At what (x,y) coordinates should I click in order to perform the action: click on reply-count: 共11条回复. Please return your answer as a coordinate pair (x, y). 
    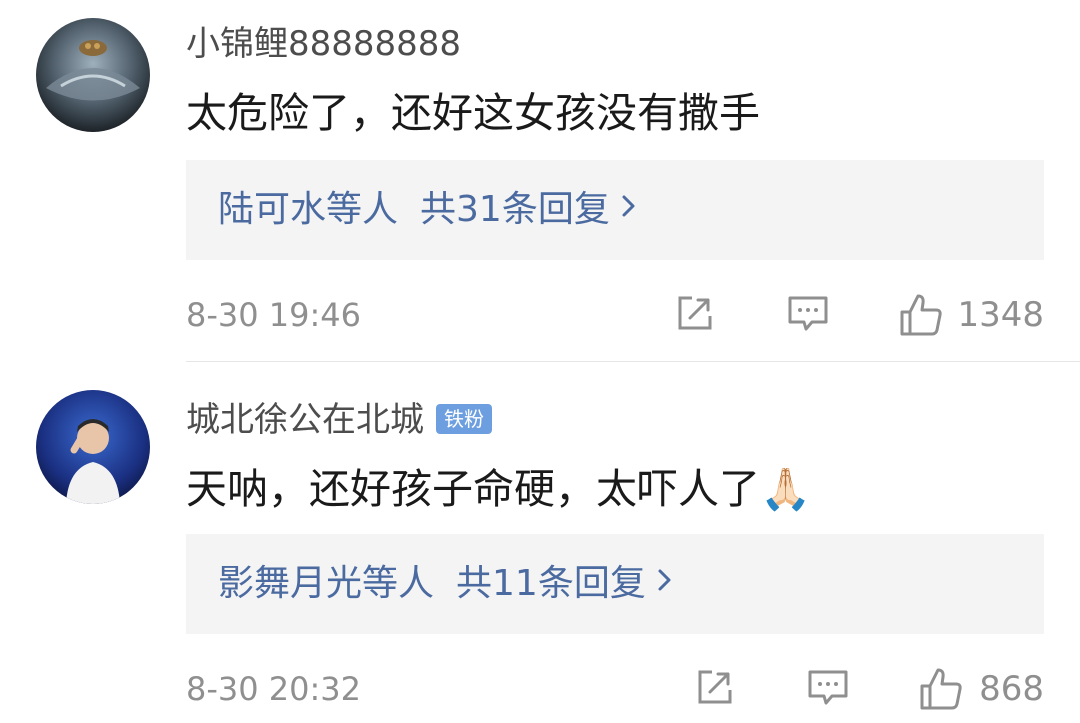
    Looking at the image, I should click on (551, 583).